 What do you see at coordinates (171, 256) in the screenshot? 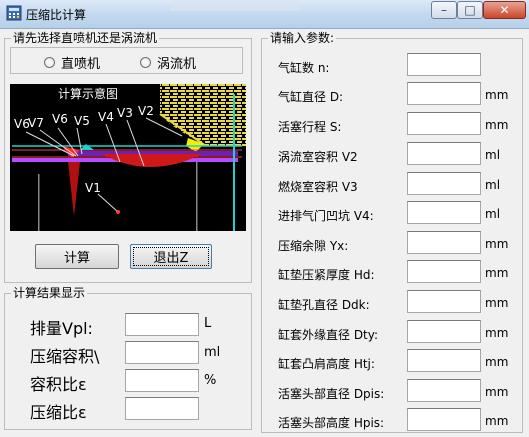
I see `exit-button: 退出Z` at bounding box center [171, 256].